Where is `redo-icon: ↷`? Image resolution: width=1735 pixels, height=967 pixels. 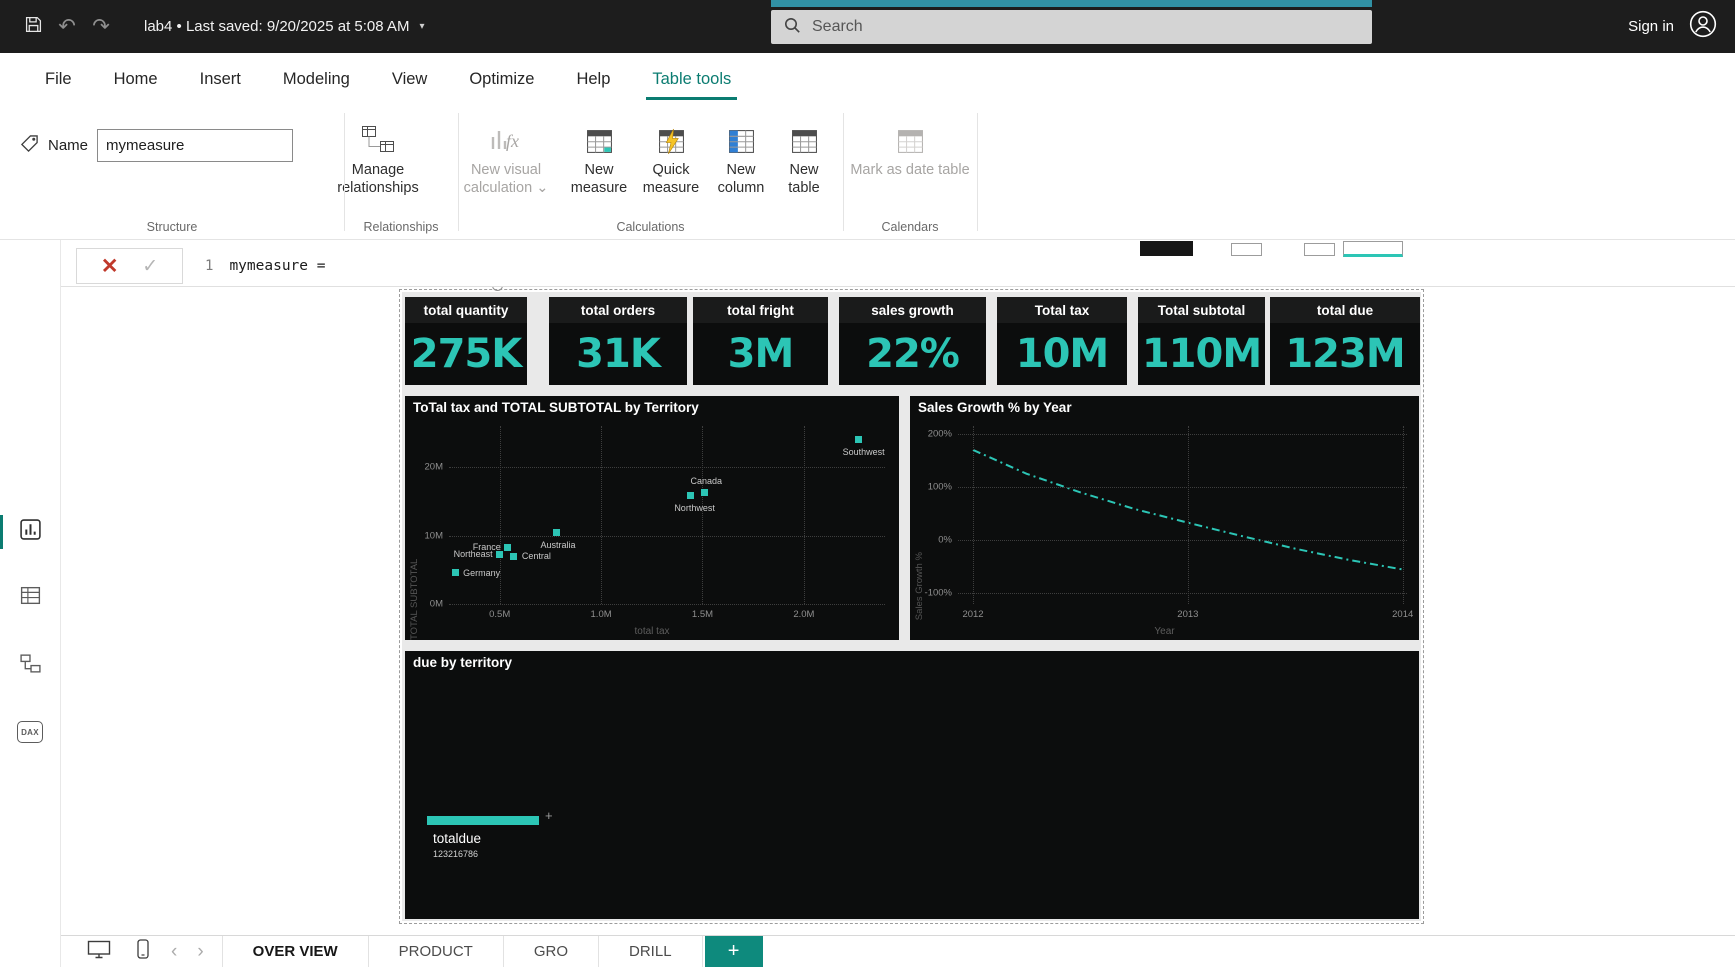
redo-icon: ↷ is located at coordinates (101, 26).